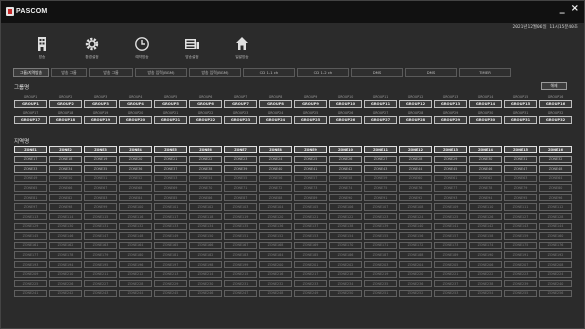  What do you see at coordinates (520, 197) in the screenshot?
I see `zone-button: ZONE95` at bounding box center [520, 197].